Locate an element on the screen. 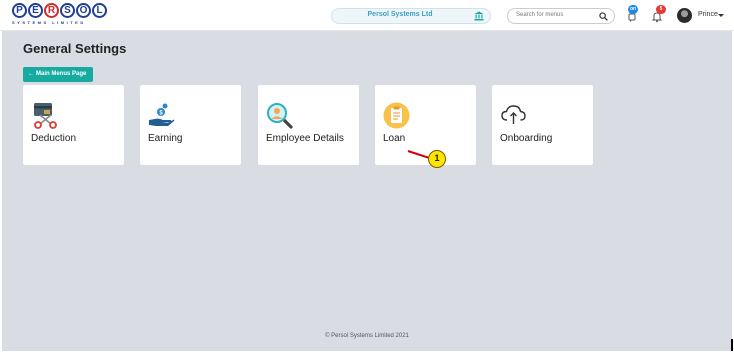 This screenshot has height=353, width=734. window-edge-mark is located at coordinates (732, 345).